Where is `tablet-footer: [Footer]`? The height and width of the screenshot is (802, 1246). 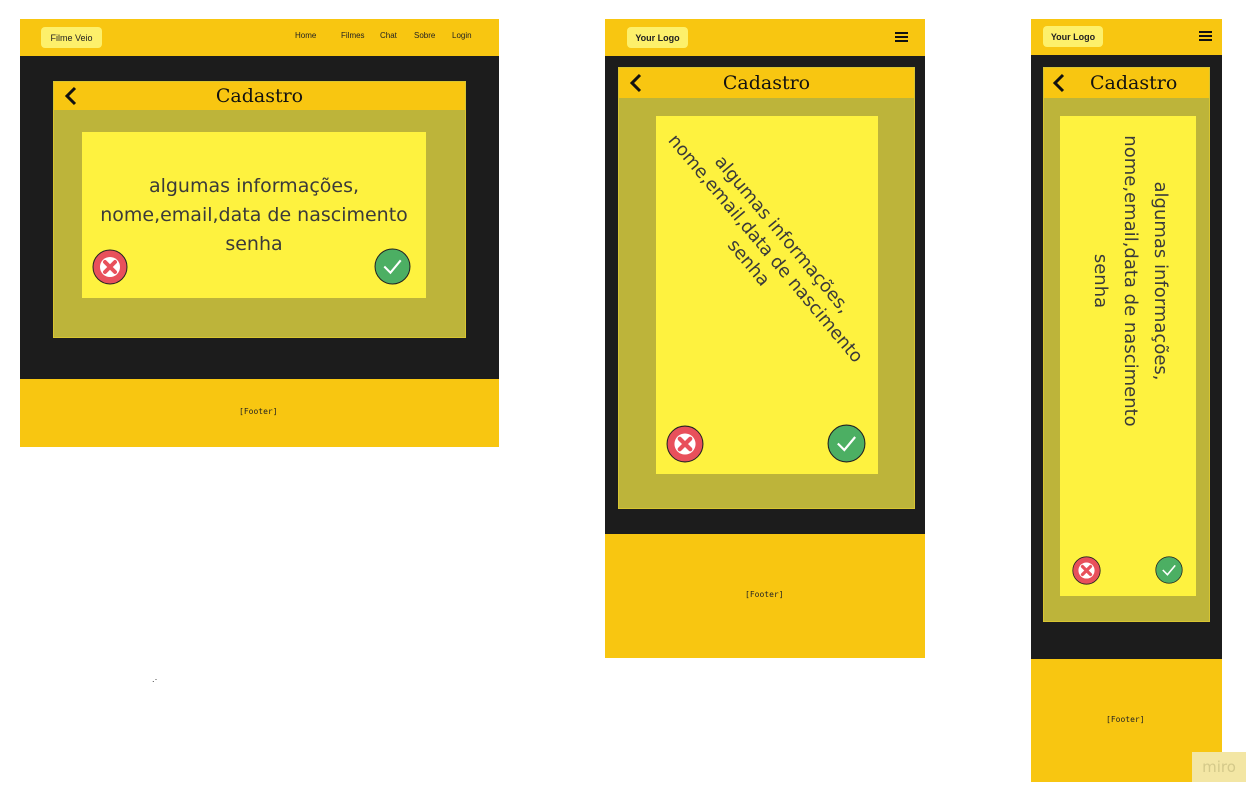 tablet-footer: [Footer] is located at coordinates (765, 596).